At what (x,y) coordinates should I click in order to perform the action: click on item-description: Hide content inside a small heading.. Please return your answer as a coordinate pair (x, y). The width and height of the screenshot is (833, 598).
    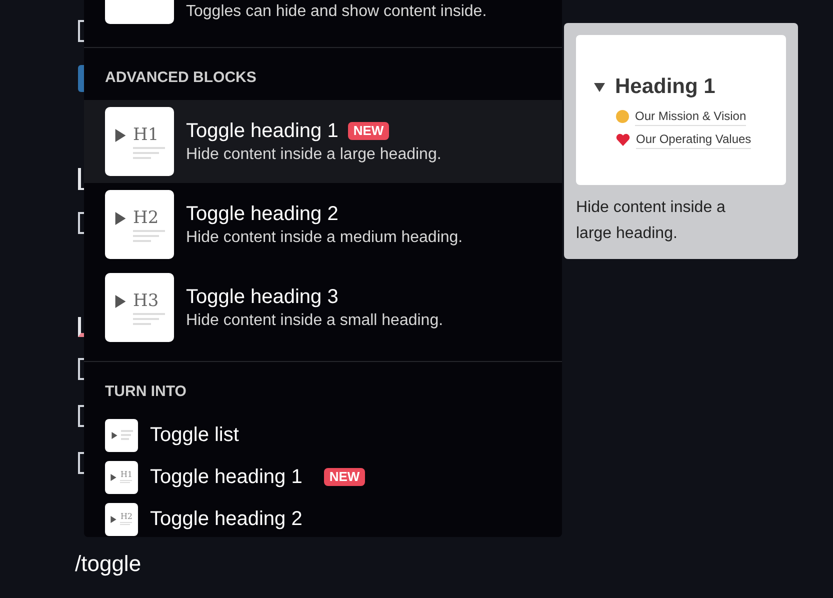
    Looking at the image, I should click on (315, 320).